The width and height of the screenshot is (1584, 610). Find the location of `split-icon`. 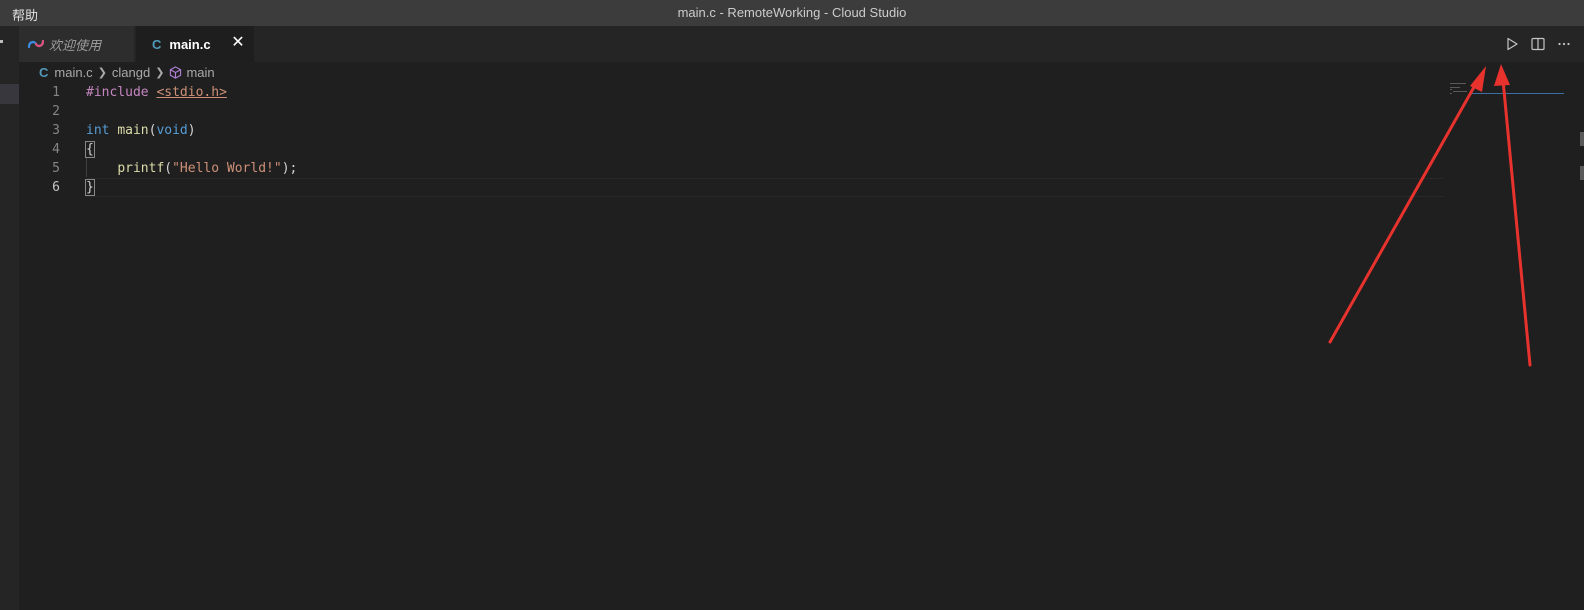

split-icon is located at coordinates (1538, 44).